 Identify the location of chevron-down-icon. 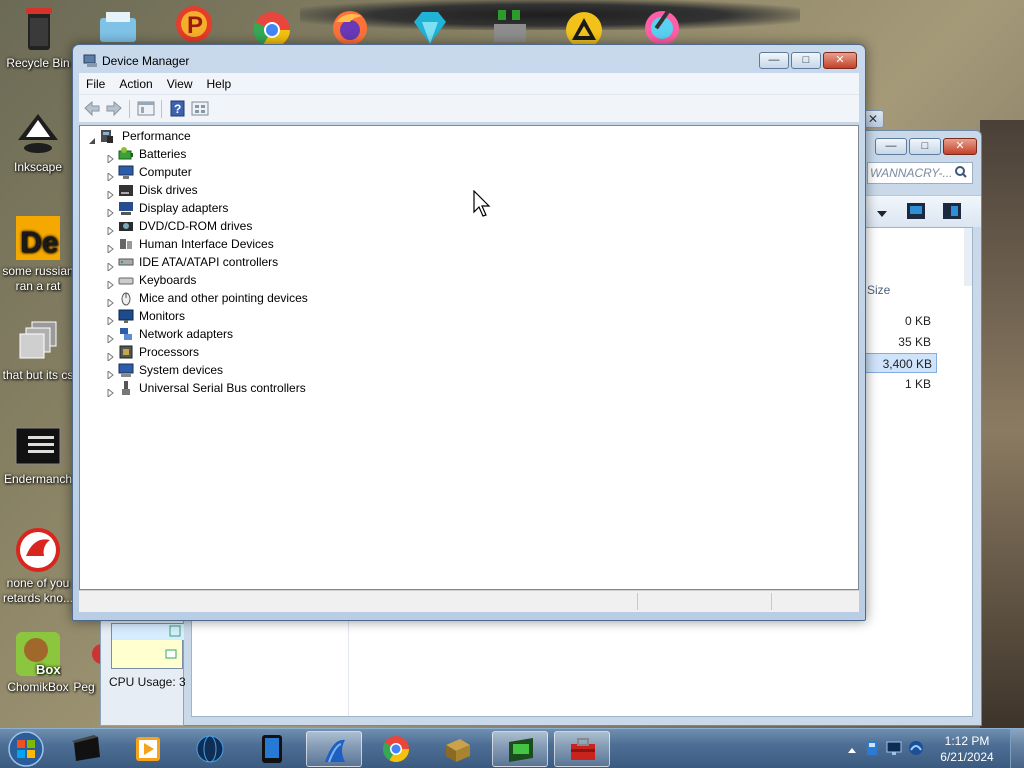
(882, 215).